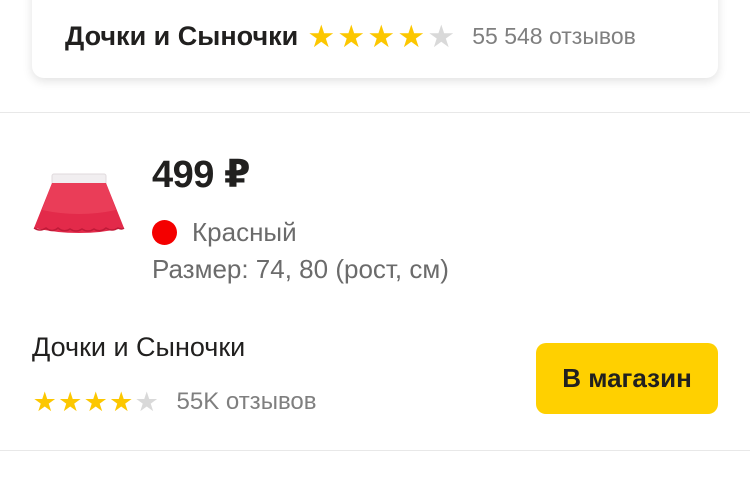  I want to click on color-swatch, so click(164, 232).